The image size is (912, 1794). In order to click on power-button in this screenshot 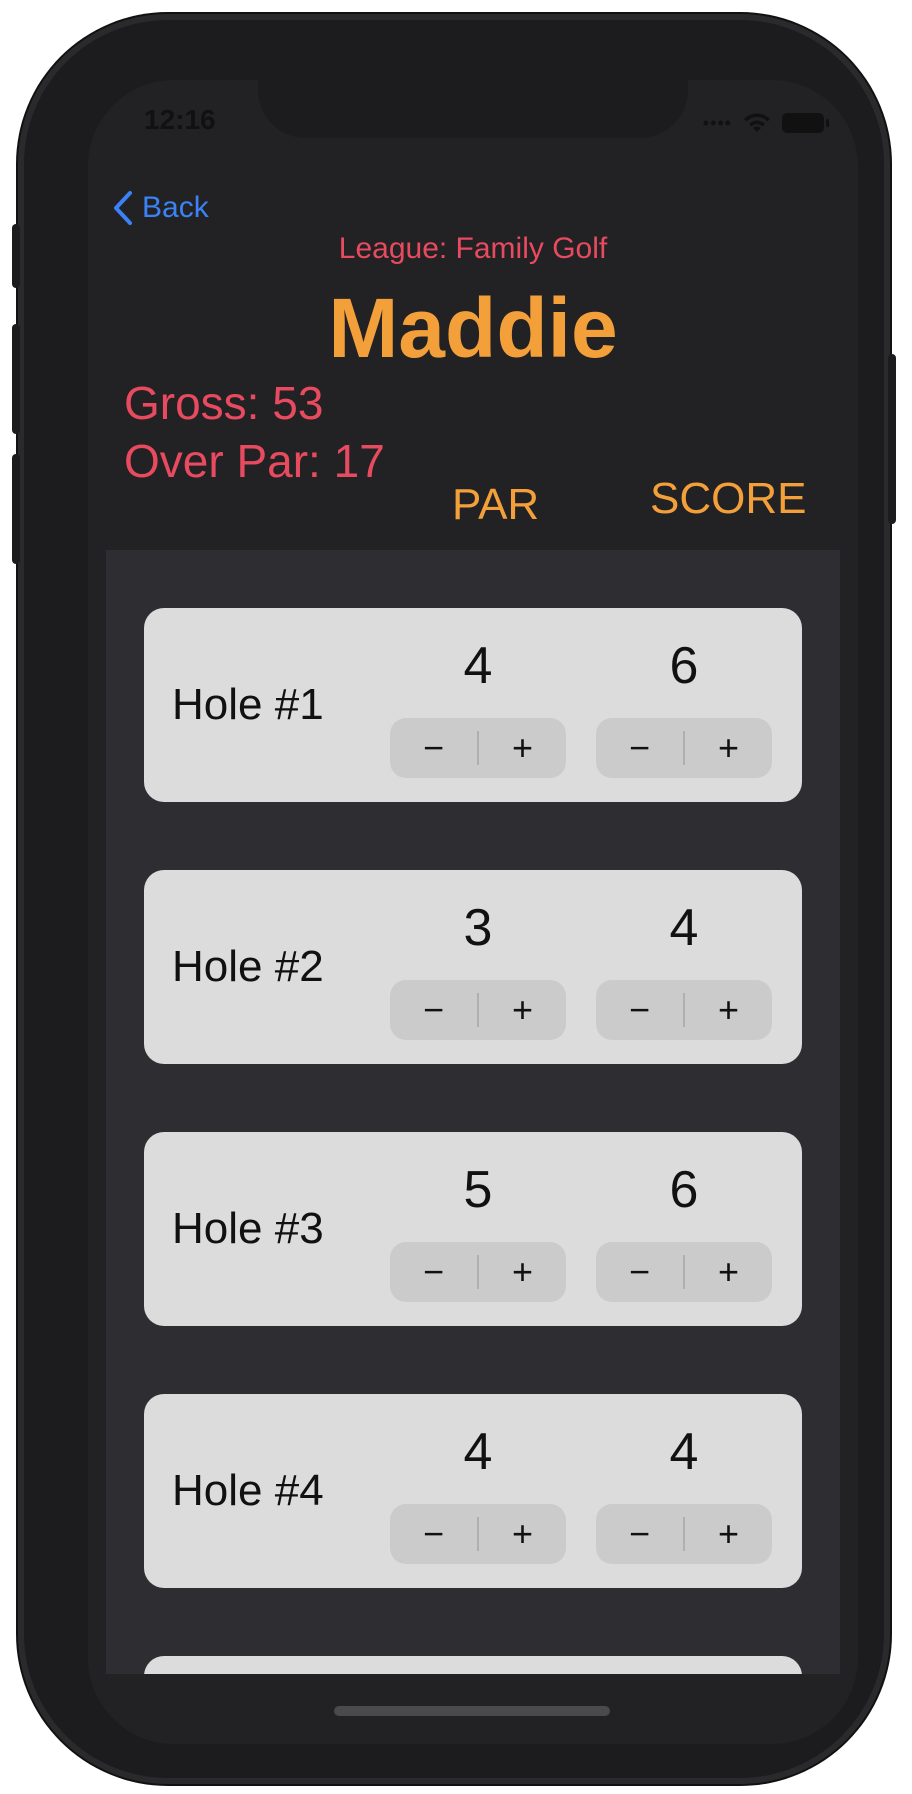, I will do `click(892, 439)`.